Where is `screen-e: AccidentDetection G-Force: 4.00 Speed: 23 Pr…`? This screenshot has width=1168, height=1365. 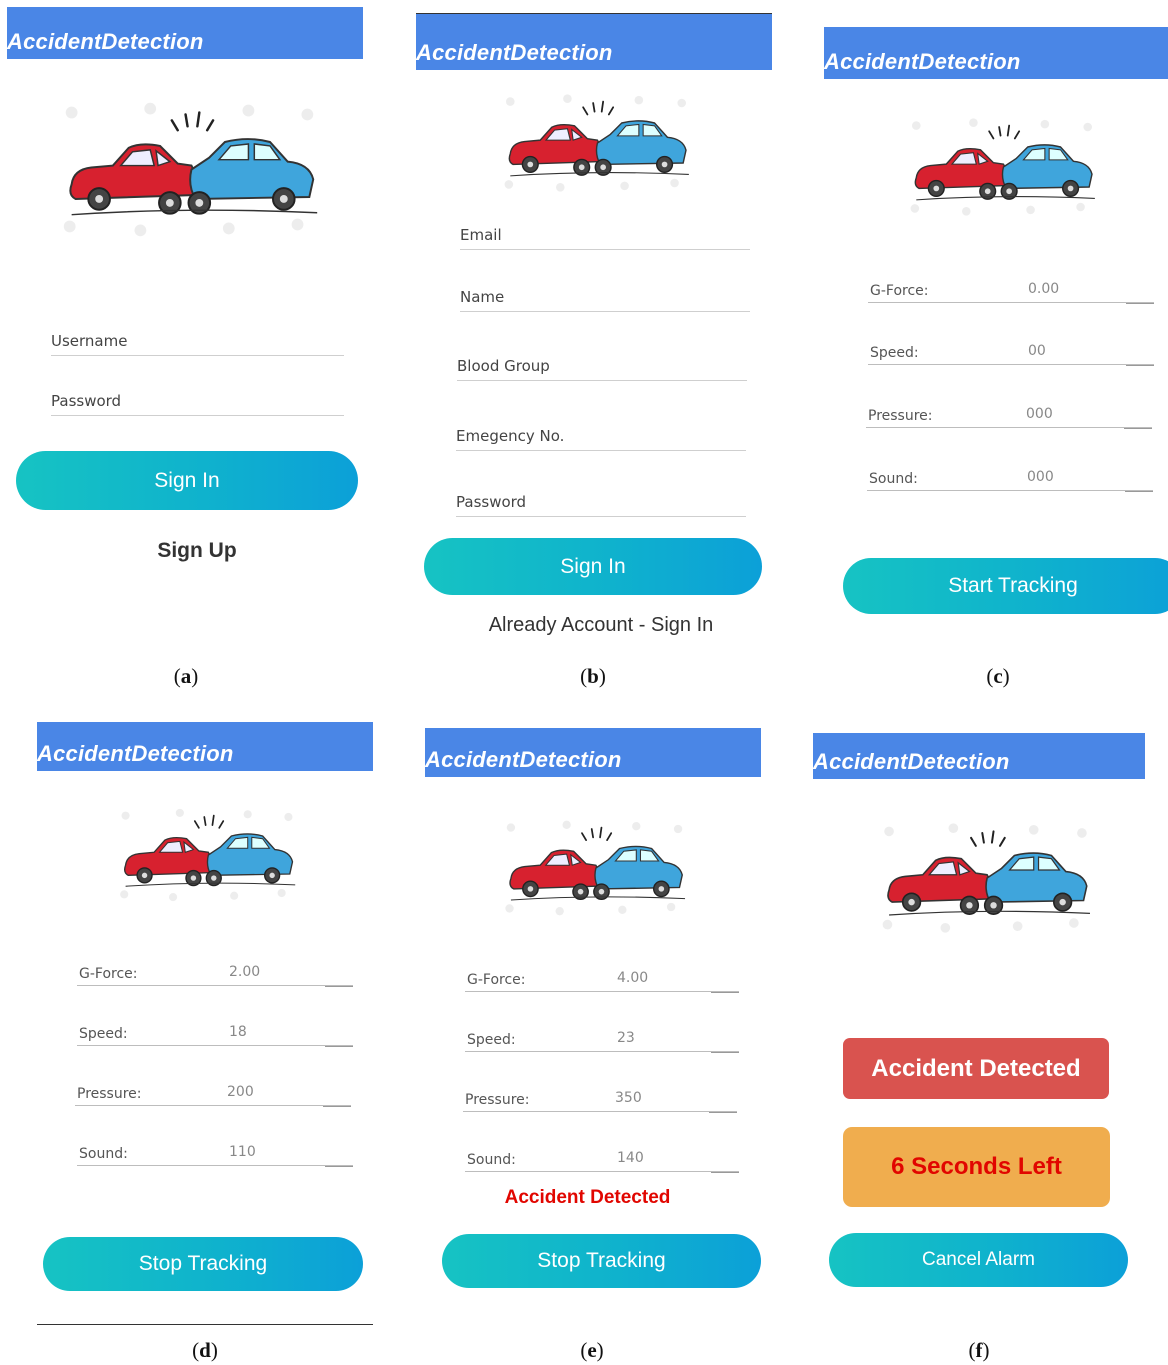 screen-e: AccidentDetection G-Force: 4.00 Speed: 23 Pr… is located at coordinates (593, 1010).